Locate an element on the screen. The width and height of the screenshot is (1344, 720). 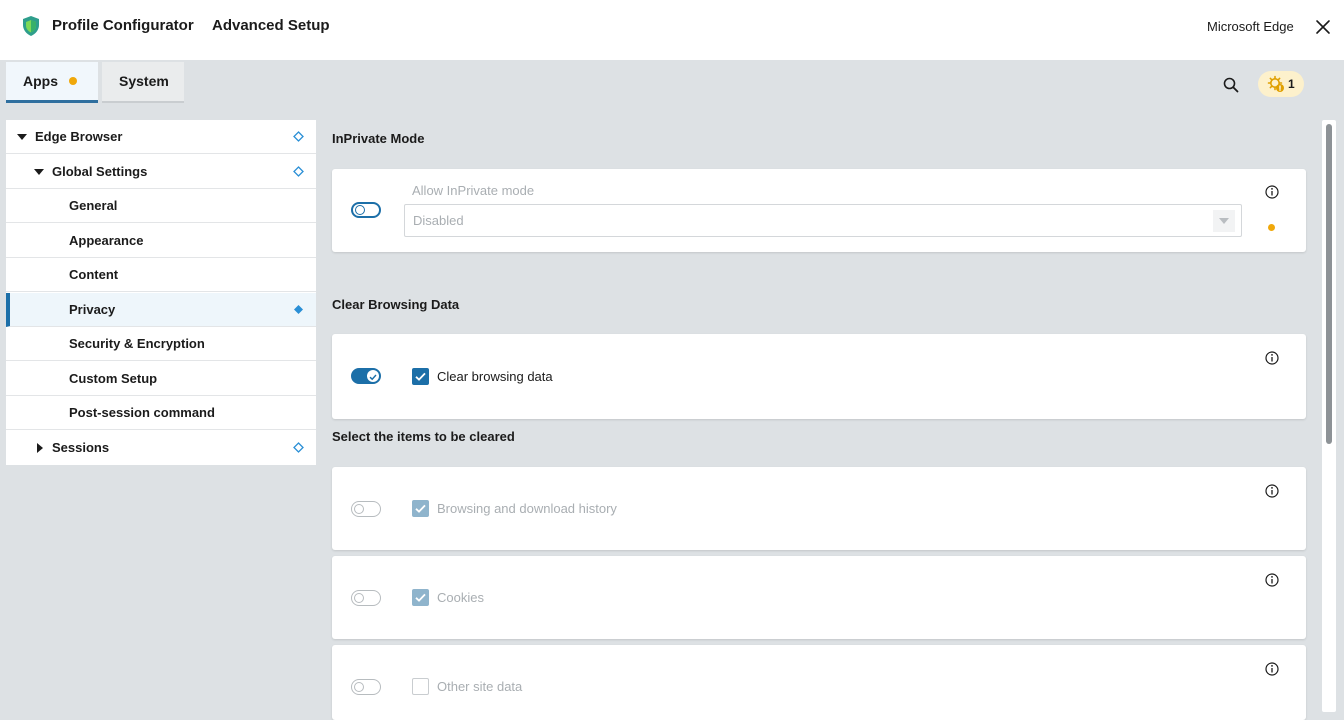
modified-status-dot is located at coordinates (1271, 227).